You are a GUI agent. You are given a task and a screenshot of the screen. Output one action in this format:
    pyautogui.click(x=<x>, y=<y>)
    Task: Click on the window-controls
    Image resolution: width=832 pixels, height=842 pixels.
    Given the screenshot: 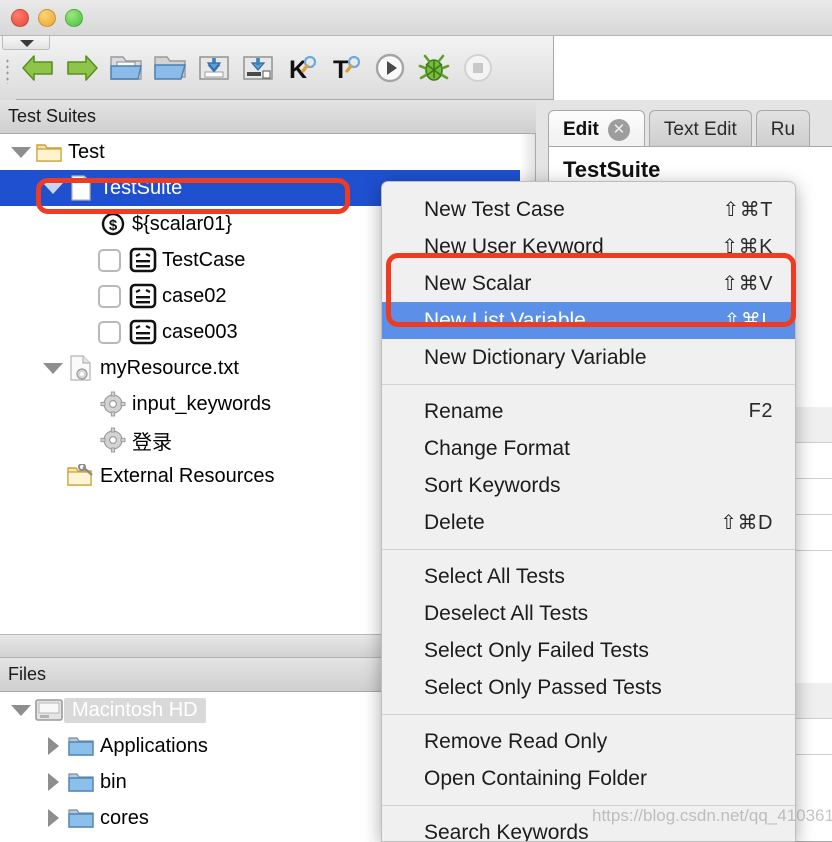 What is the action you would take?
    pyautogui.click(x=47, y=18)
    